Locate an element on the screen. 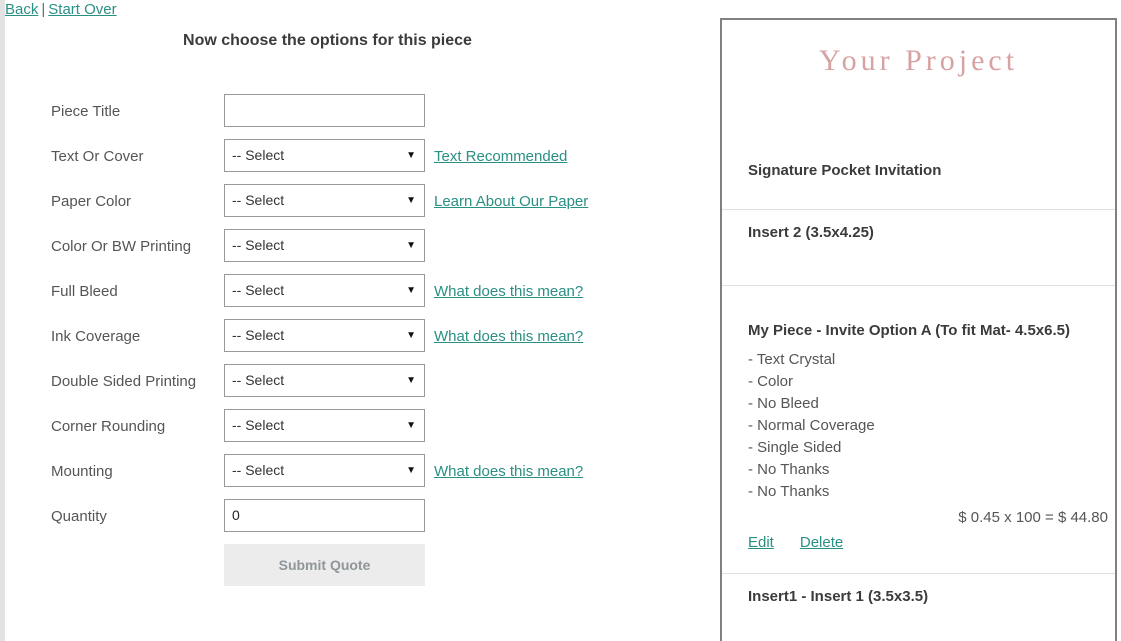  quantity-input: 0 is located at coordinates (324, 515).